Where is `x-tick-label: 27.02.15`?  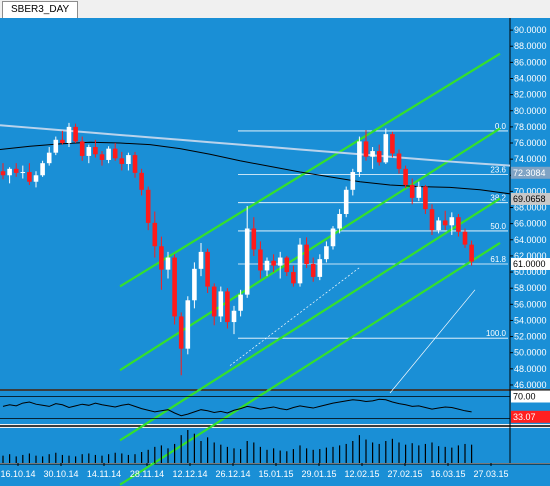 x-tick-label: 27.02.15 is located at coordinates (404, 474).